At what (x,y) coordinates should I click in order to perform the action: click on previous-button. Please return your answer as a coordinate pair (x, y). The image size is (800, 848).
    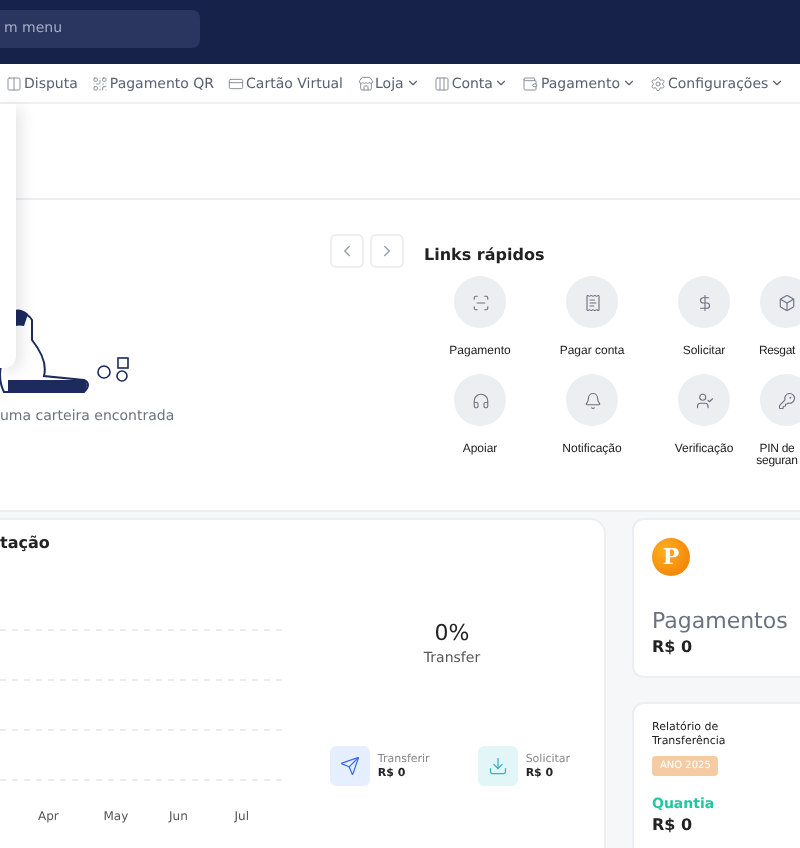
    Looking at the image, I should click on (347, 251).